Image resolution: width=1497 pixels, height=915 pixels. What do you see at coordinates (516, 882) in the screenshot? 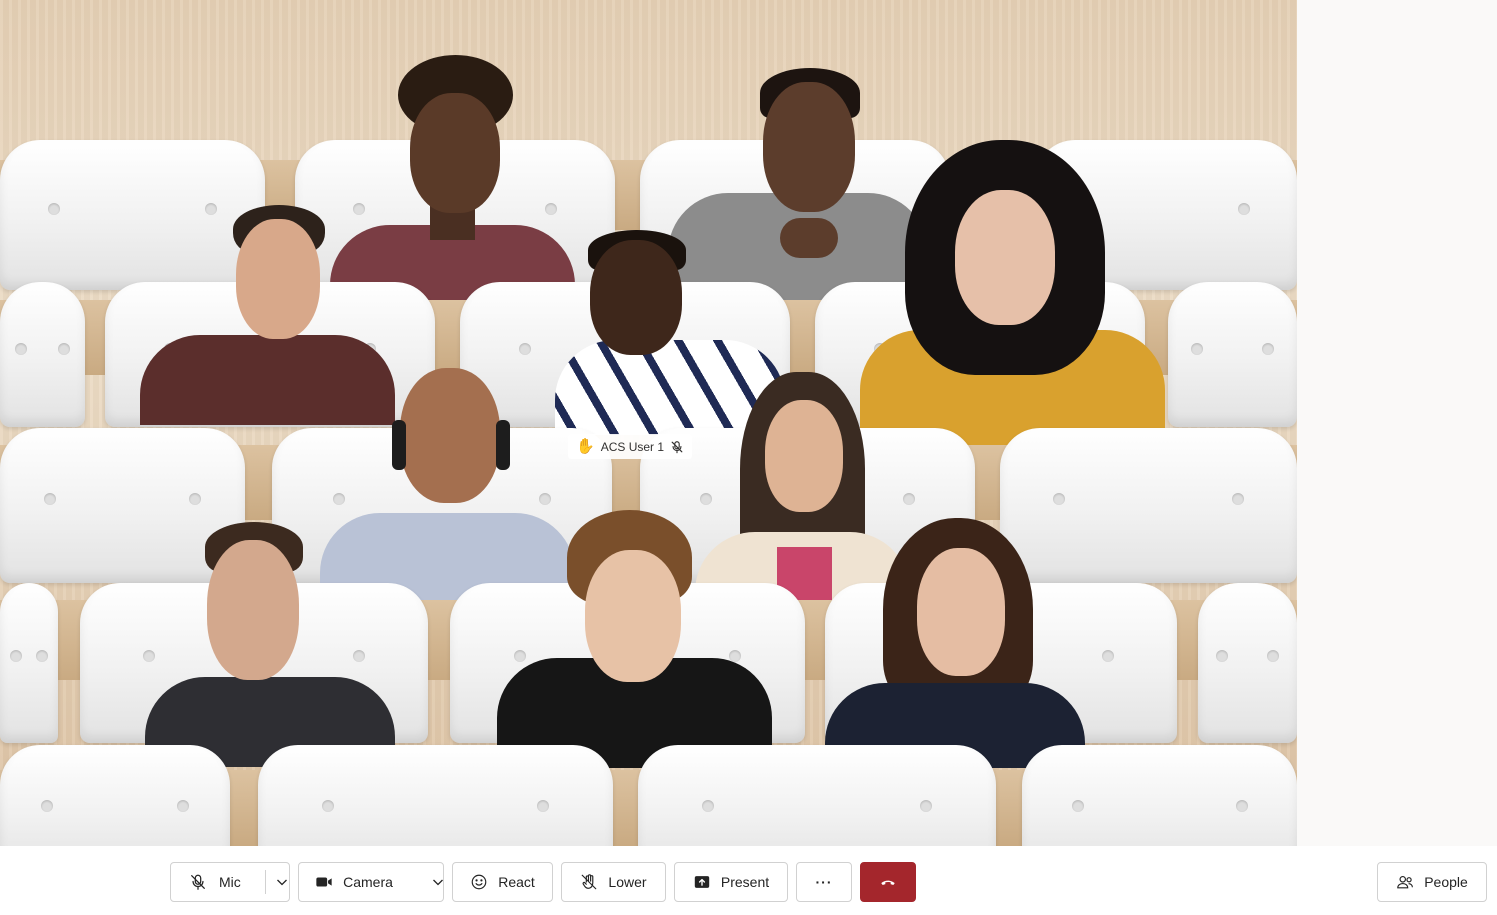
I see `react-label: React` at bounding box center [516, 882].